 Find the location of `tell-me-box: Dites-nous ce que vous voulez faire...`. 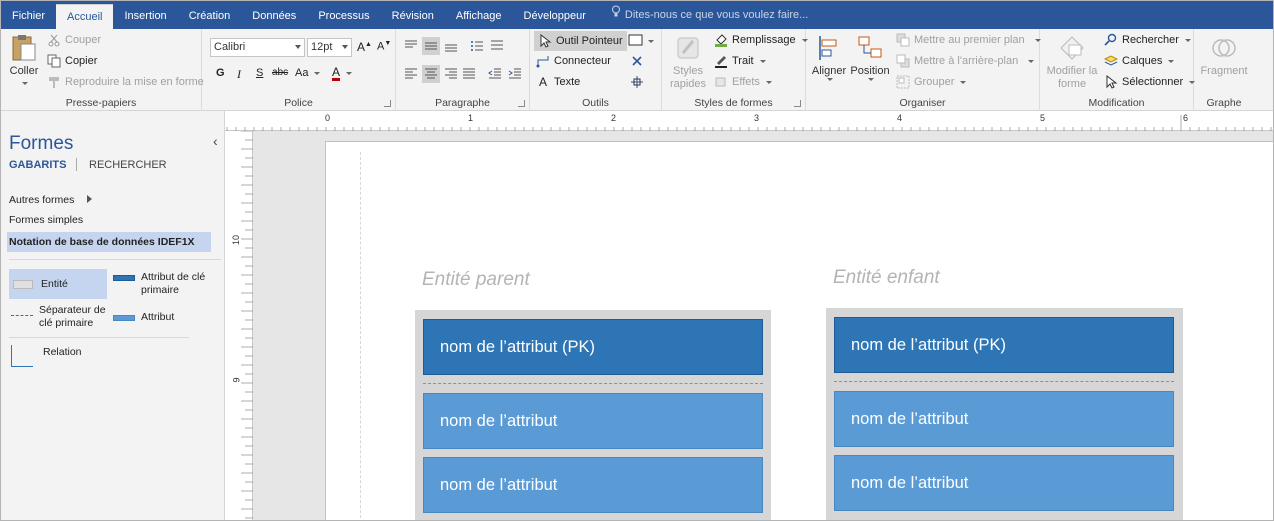

tell-me-box: Dites-nous ce que vous voulez faire... is located at coordinates (702, 15).